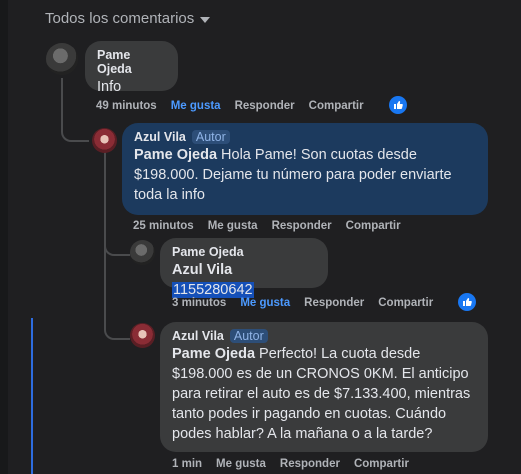 This screenshot has height=474, width=521. Describe the element at coordinates (187, 464) in the screenshot. I see `comment-time: 1 min` at that location.